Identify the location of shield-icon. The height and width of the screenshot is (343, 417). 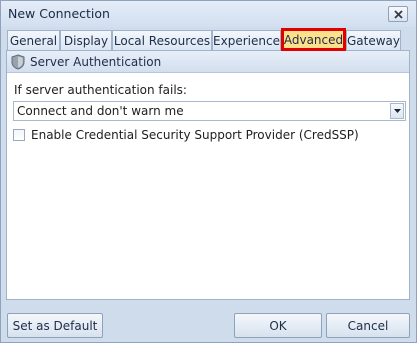
(18, 63).